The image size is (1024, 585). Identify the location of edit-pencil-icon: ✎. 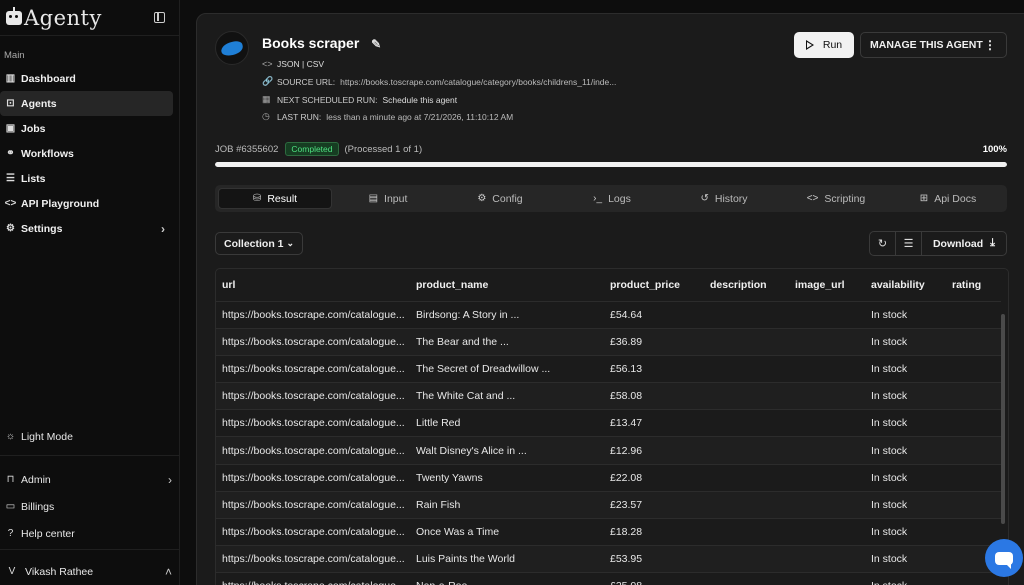
(376, 44).